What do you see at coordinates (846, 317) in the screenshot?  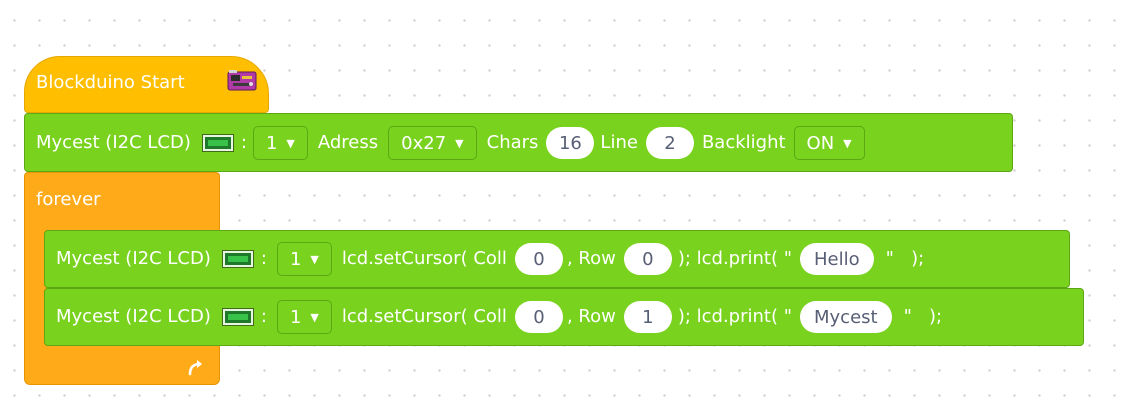 I see `text-input: Mycest` at bounding box center [846, 317].